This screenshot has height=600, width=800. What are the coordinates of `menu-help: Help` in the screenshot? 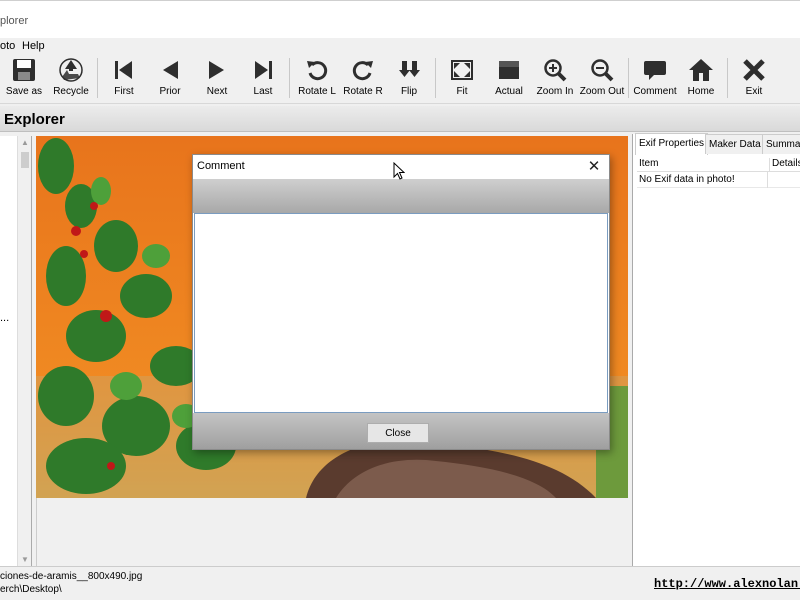 It's located at (33, 46).